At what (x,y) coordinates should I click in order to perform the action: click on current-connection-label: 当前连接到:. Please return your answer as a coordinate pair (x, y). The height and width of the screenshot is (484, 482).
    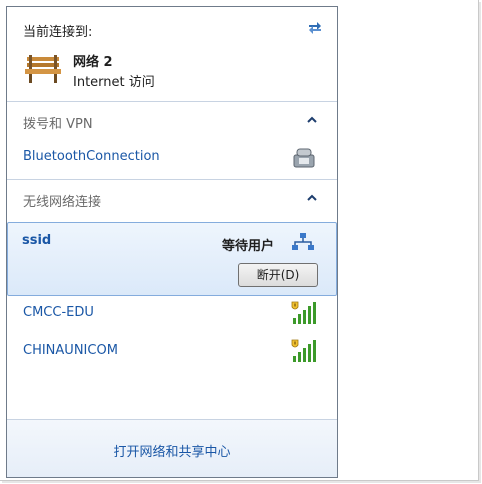
    Looking at the image, I should click on (58, 32).